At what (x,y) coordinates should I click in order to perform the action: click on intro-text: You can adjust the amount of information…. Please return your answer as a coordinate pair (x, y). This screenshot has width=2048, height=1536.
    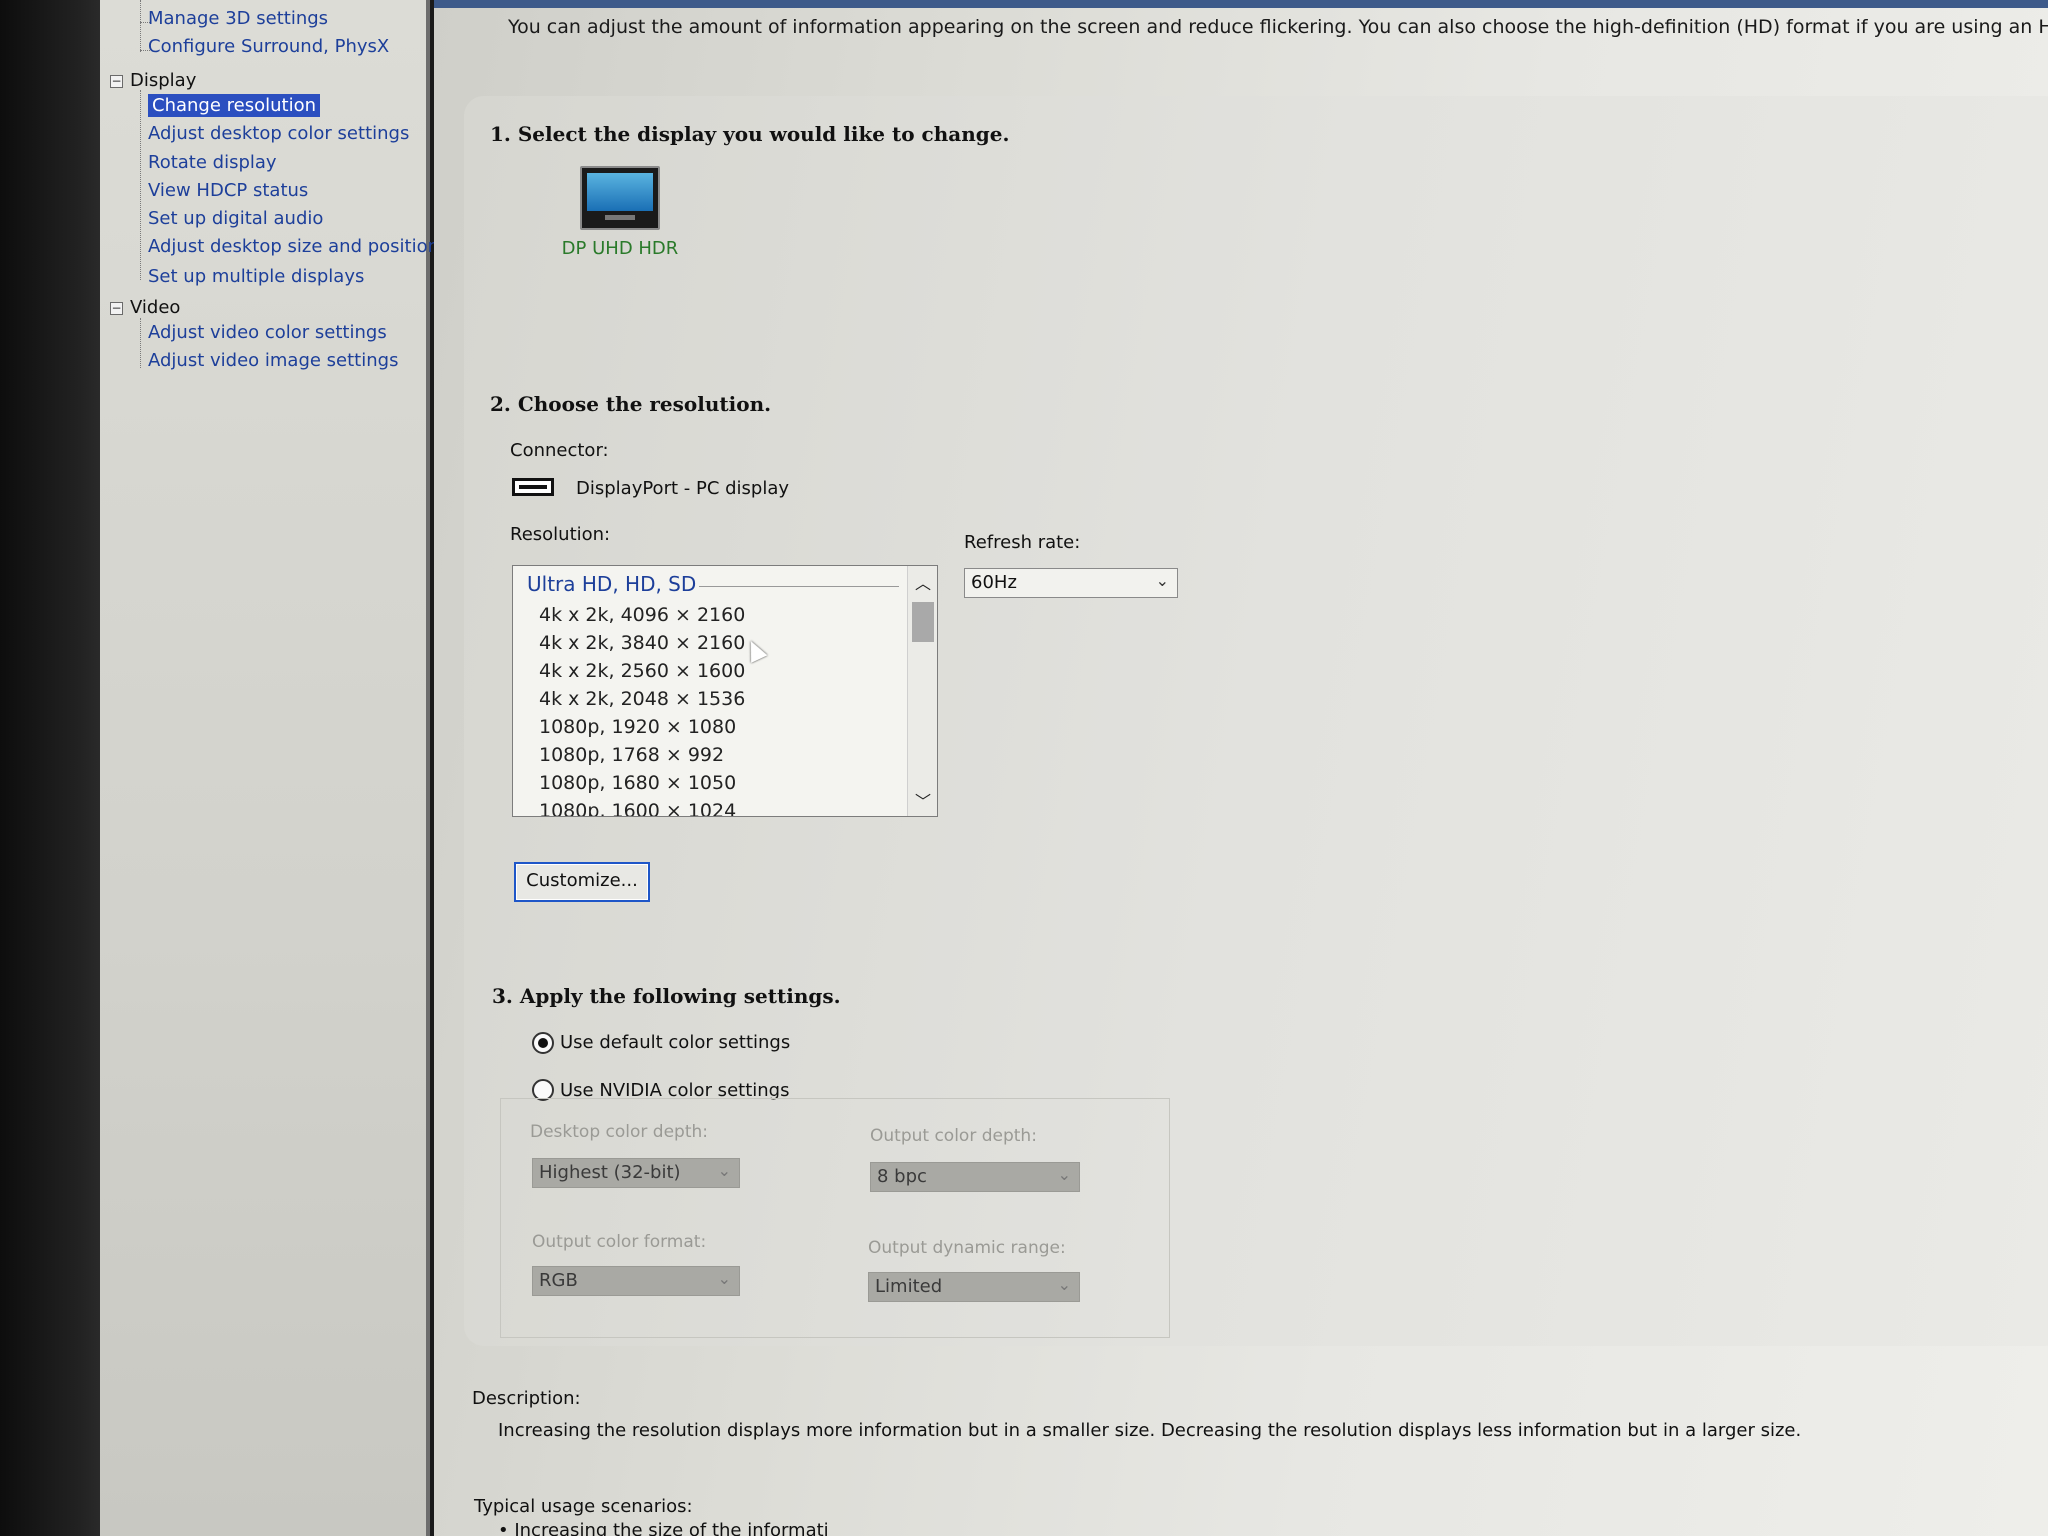
    Looking at the image, I should click on (1278, 27).